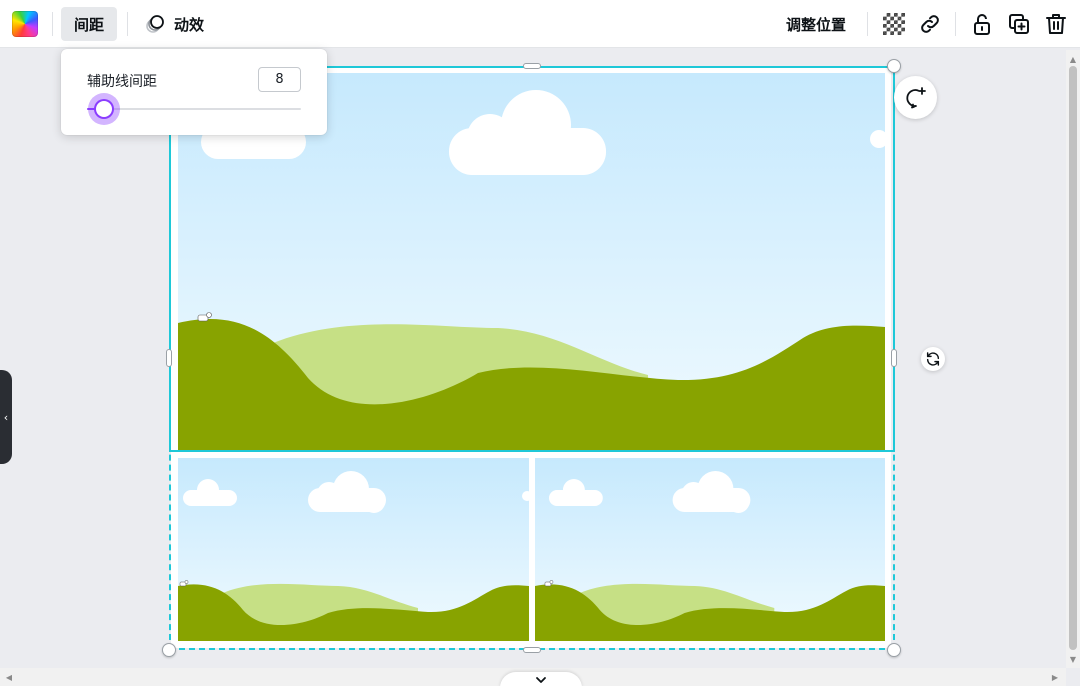  I want to click on resize-handle-bottom, so click(532, 650).